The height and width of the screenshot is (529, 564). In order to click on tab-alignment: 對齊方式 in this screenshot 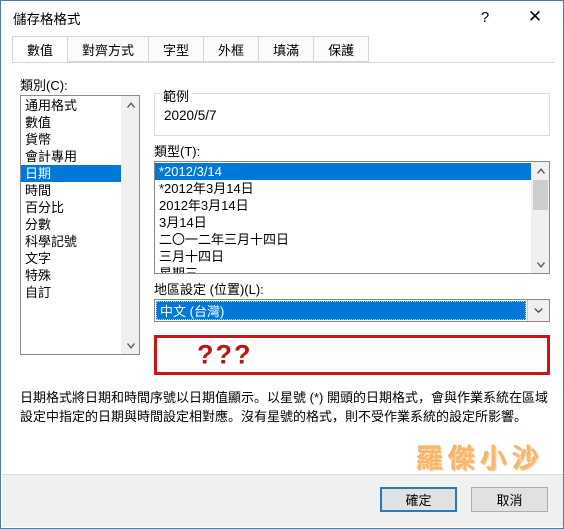, I will do `click(108, 49)`.